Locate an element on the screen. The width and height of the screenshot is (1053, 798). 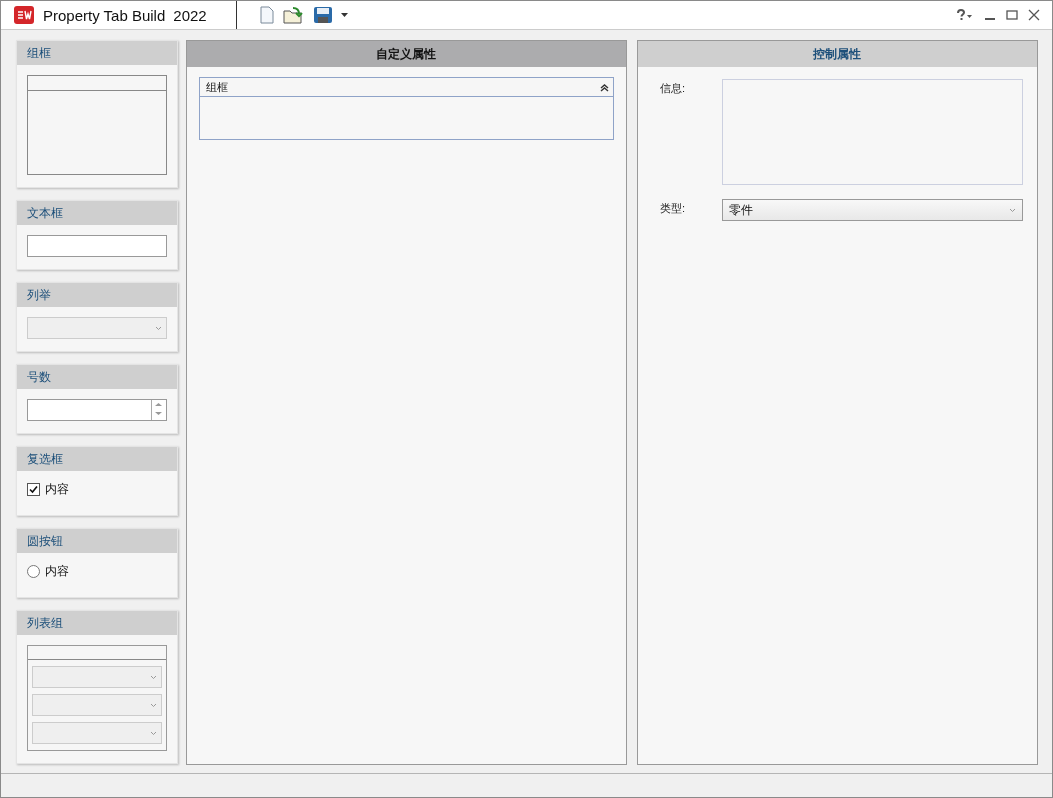
palette-card-title: 列表组 is located at coordinates (45, 623).